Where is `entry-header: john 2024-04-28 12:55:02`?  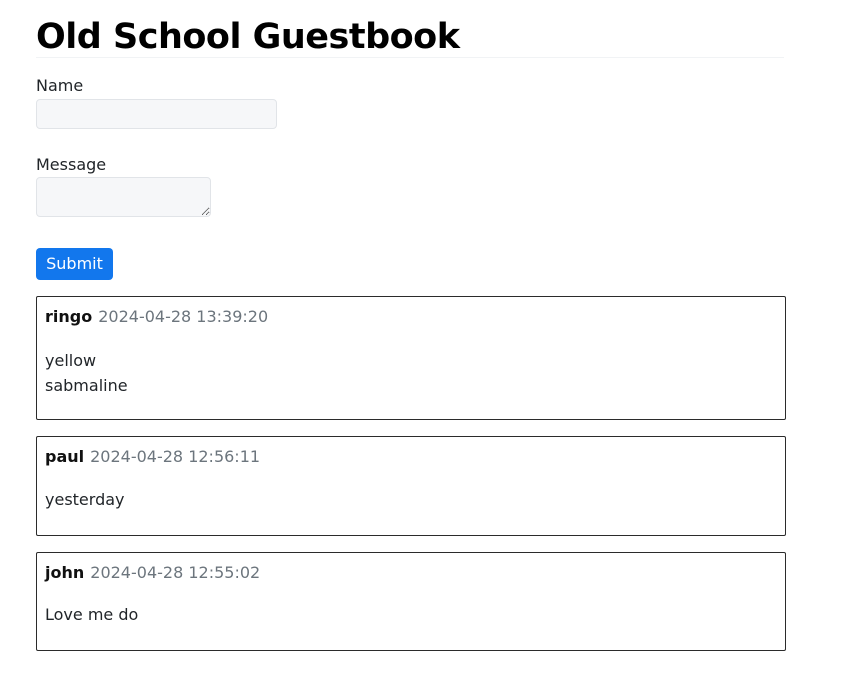
entry-header: john 2024-04-28 12:55:02 is located at coordinates (152, 573).